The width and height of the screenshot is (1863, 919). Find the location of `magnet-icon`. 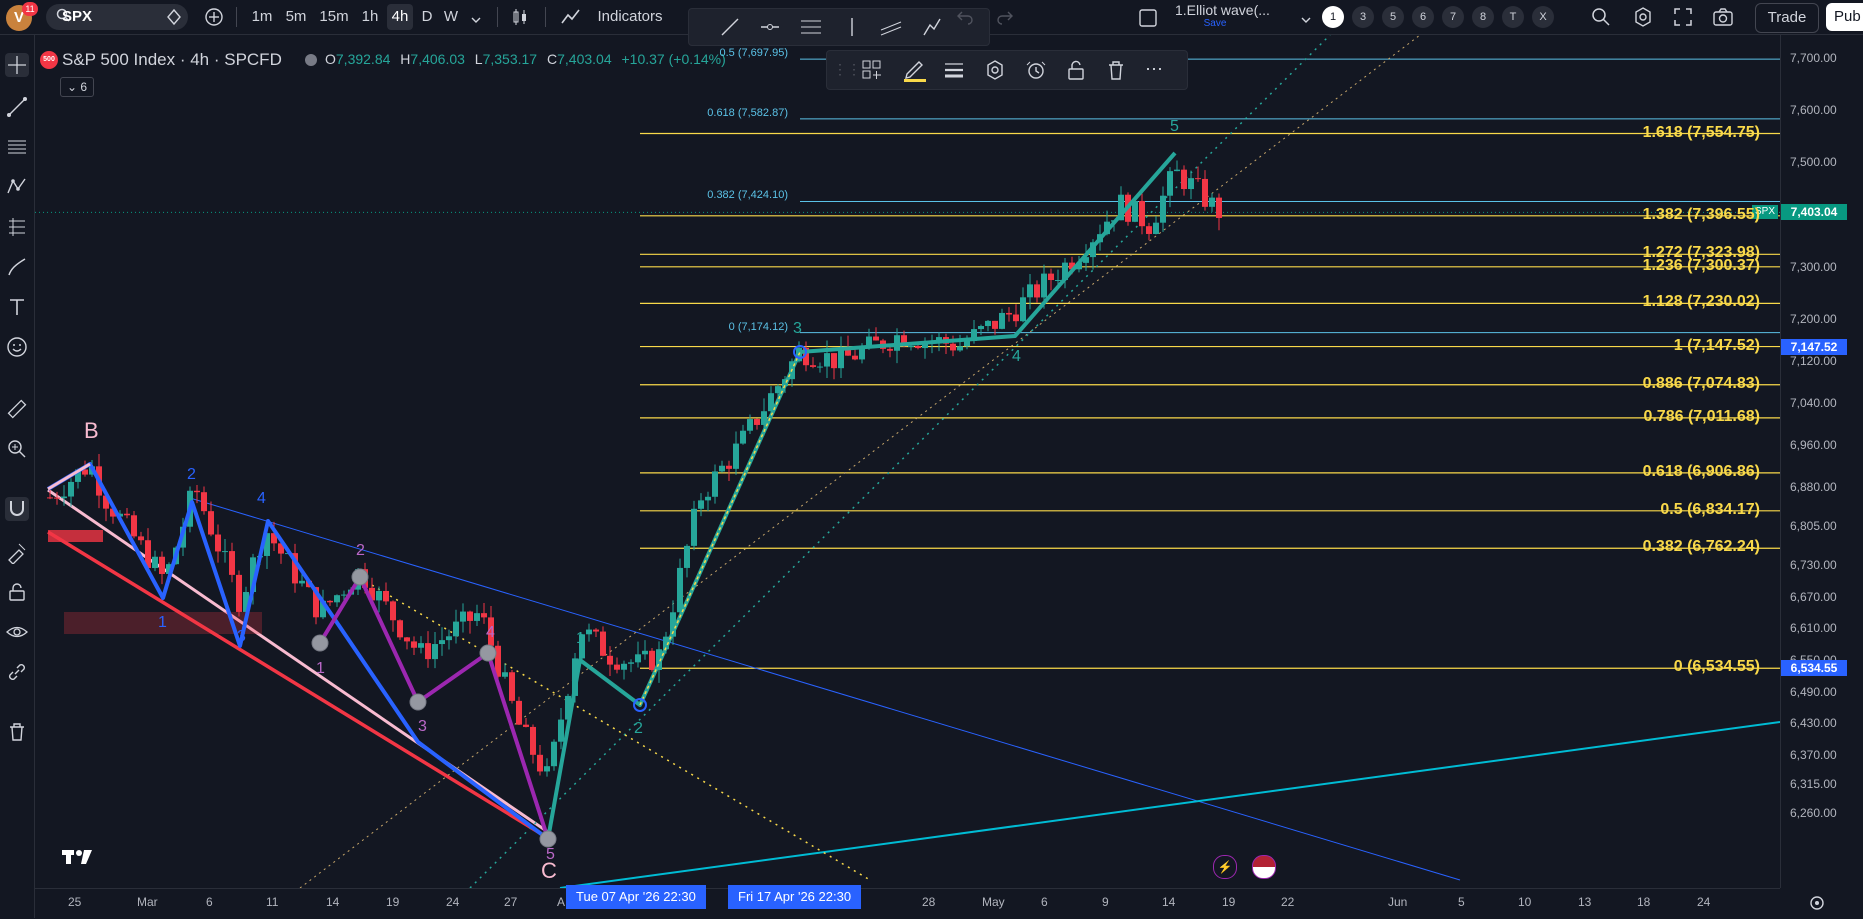

magnet-icon is located at coordinates (17, 509).